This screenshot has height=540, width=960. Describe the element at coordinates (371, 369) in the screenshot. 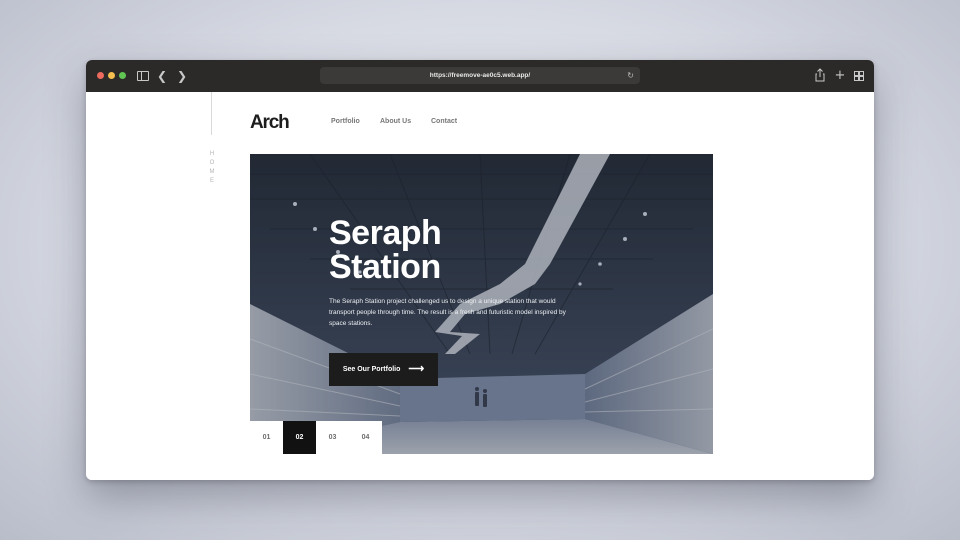

I see `see-portfolio-label: See Our Portfolio` at that location.